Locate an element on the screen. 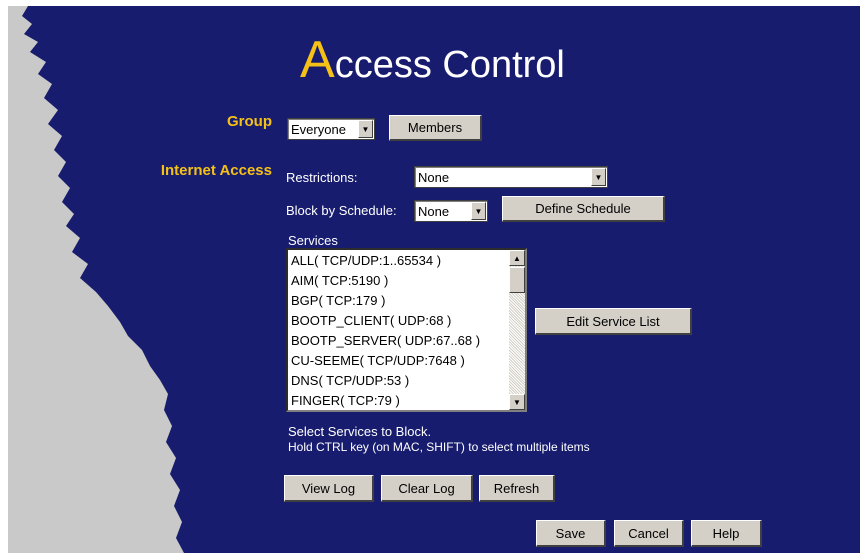 The image size is (865, 559). members-button: Members is located at coordinates (435, 128).